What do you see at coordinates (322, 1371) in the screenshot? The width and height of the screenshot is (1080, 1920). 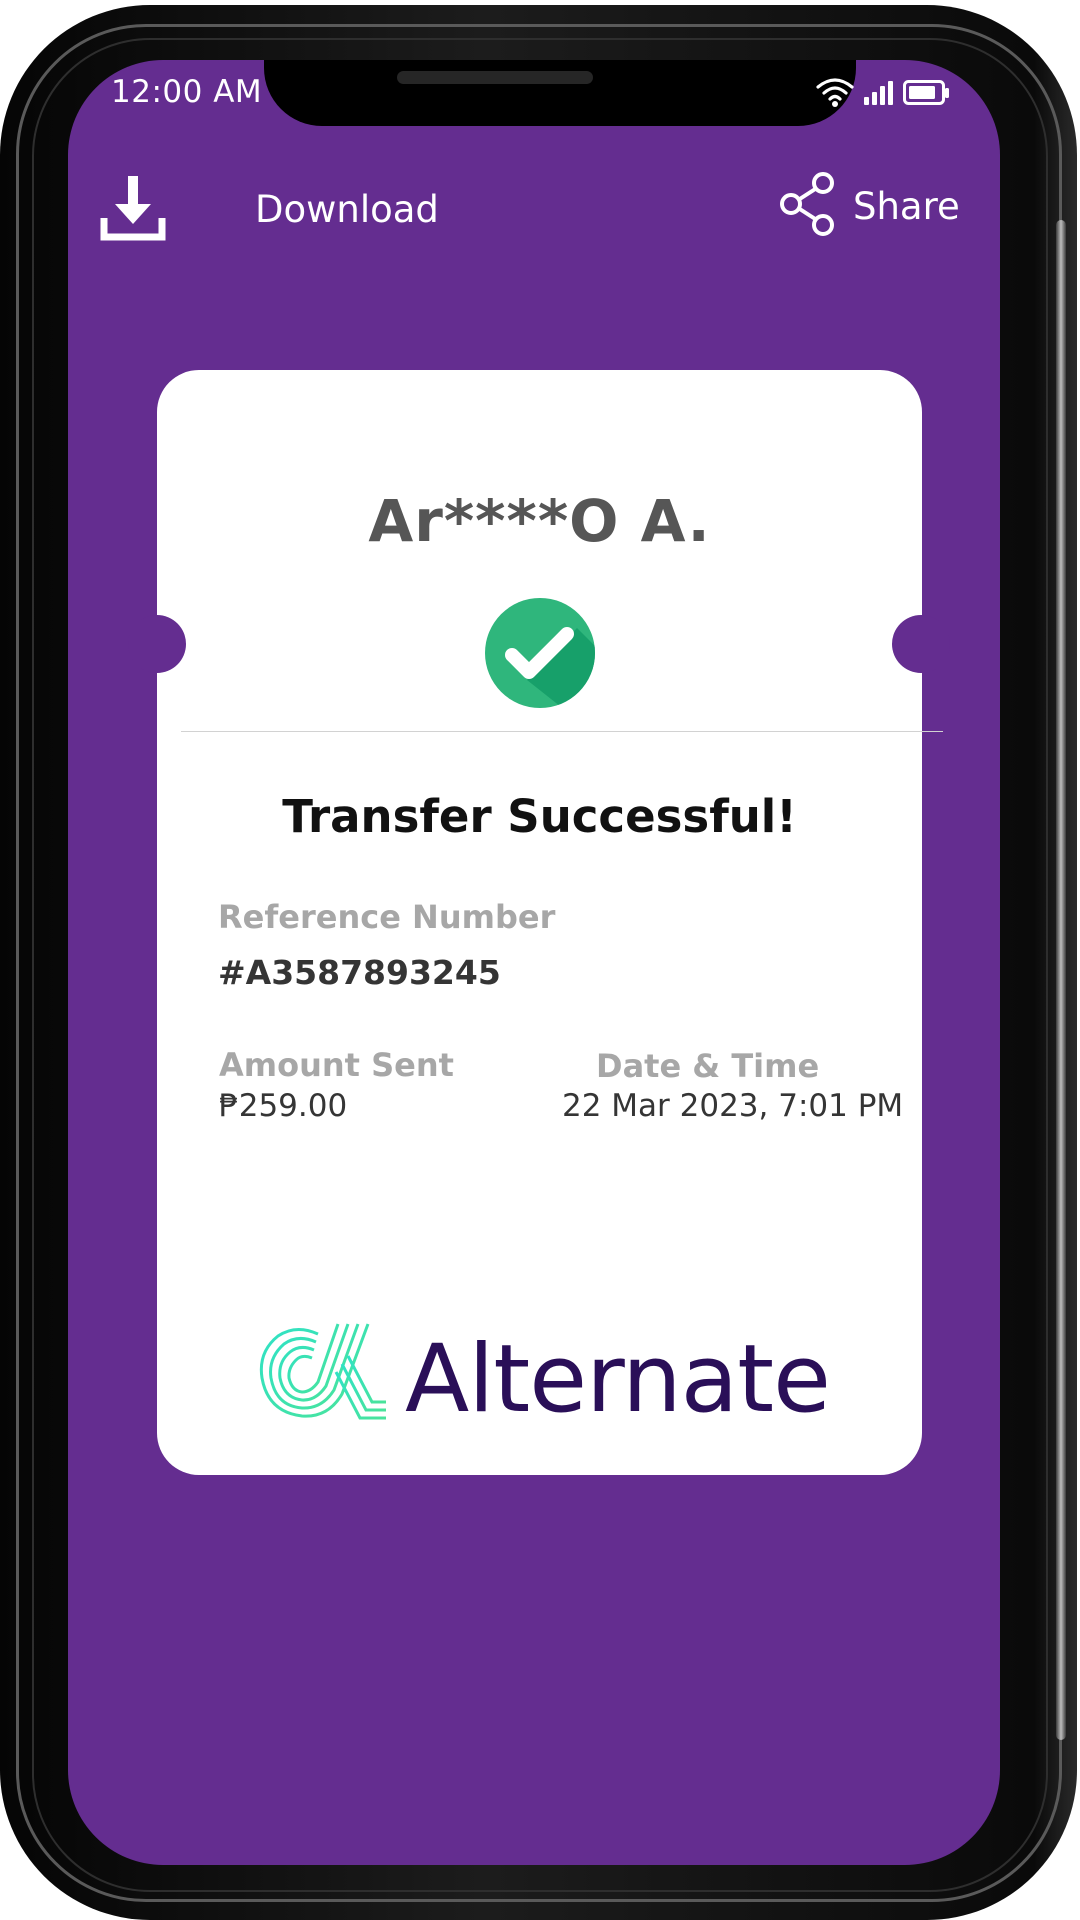 I see `alternate-logo-icon` at bounding box center [322, 1371].